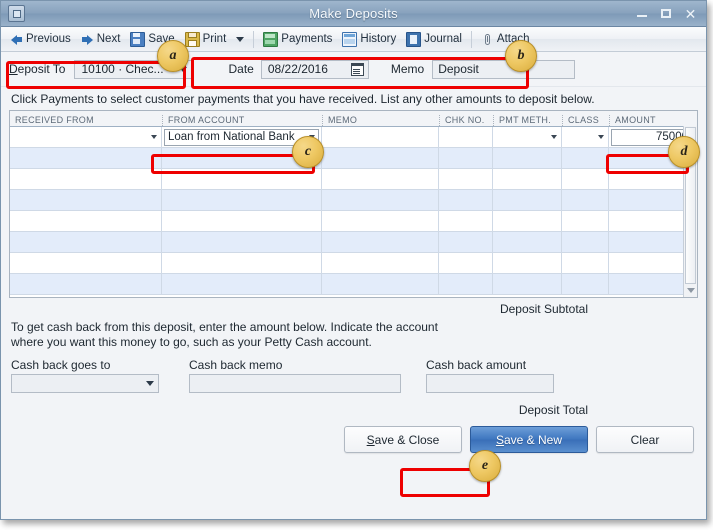 The height and width of the screenshot is (530, 713). I want to click on cell-memo, so click(380, 137).